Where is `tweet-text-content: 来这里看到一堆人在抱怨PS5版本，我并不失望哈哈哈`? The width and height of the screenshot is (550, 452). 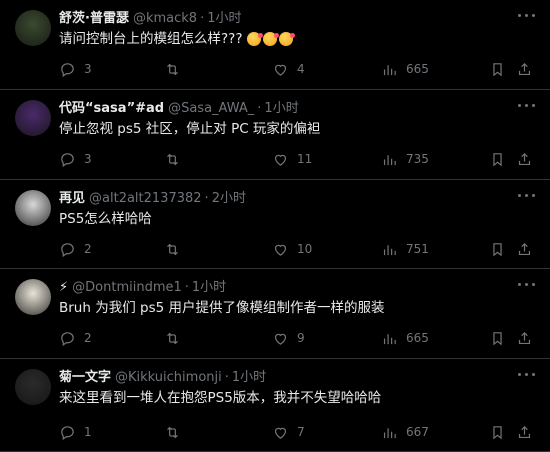 tweet-text-content: 来这里看到一堆人在抱怨PS5版本，我并不失望哈哈哈 is located at coordinates (220, 398).